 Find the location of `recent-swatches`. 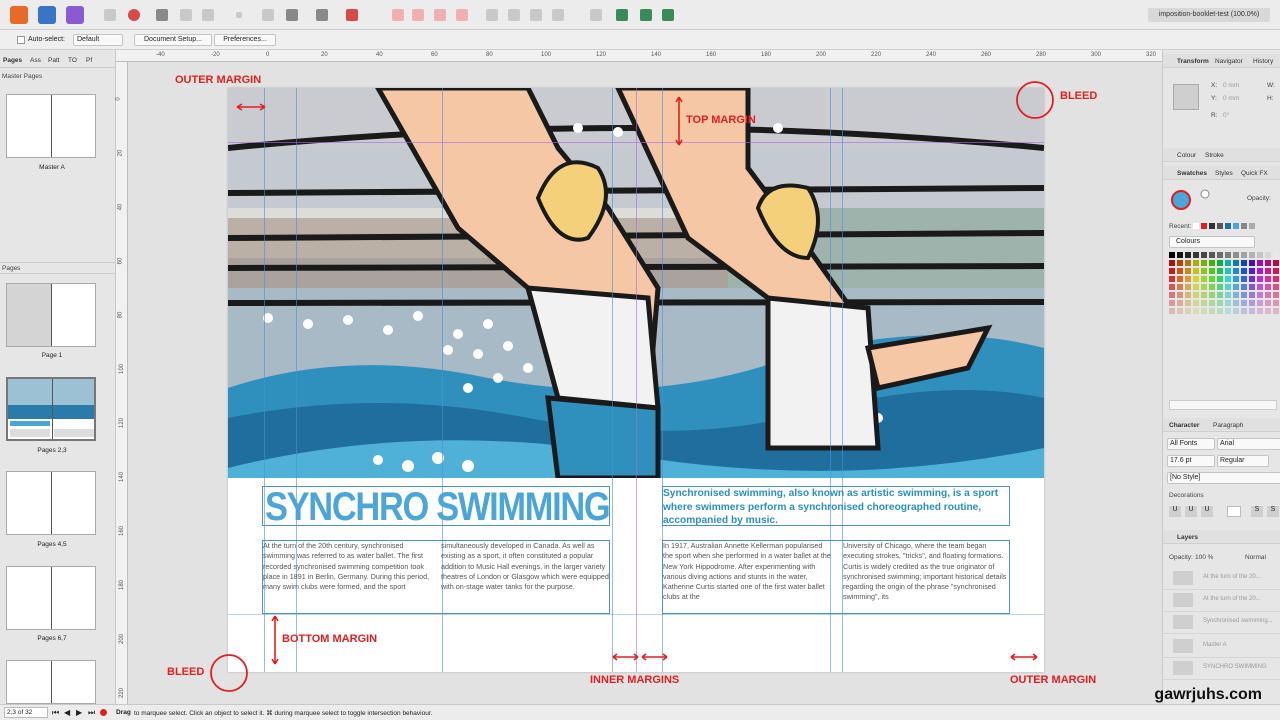

recent-swatches is located at coordinates (1233, 227).